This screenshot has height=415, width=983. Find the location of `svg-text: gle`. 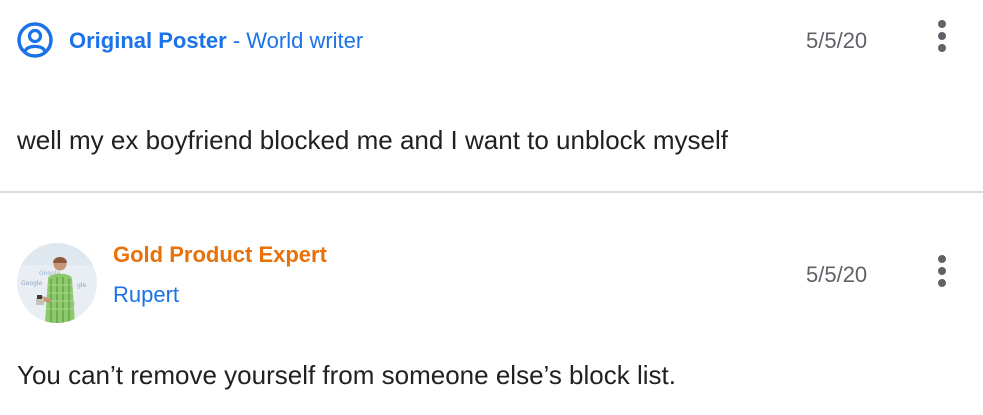

svg-text: gle is located at coordinates (81, 285).